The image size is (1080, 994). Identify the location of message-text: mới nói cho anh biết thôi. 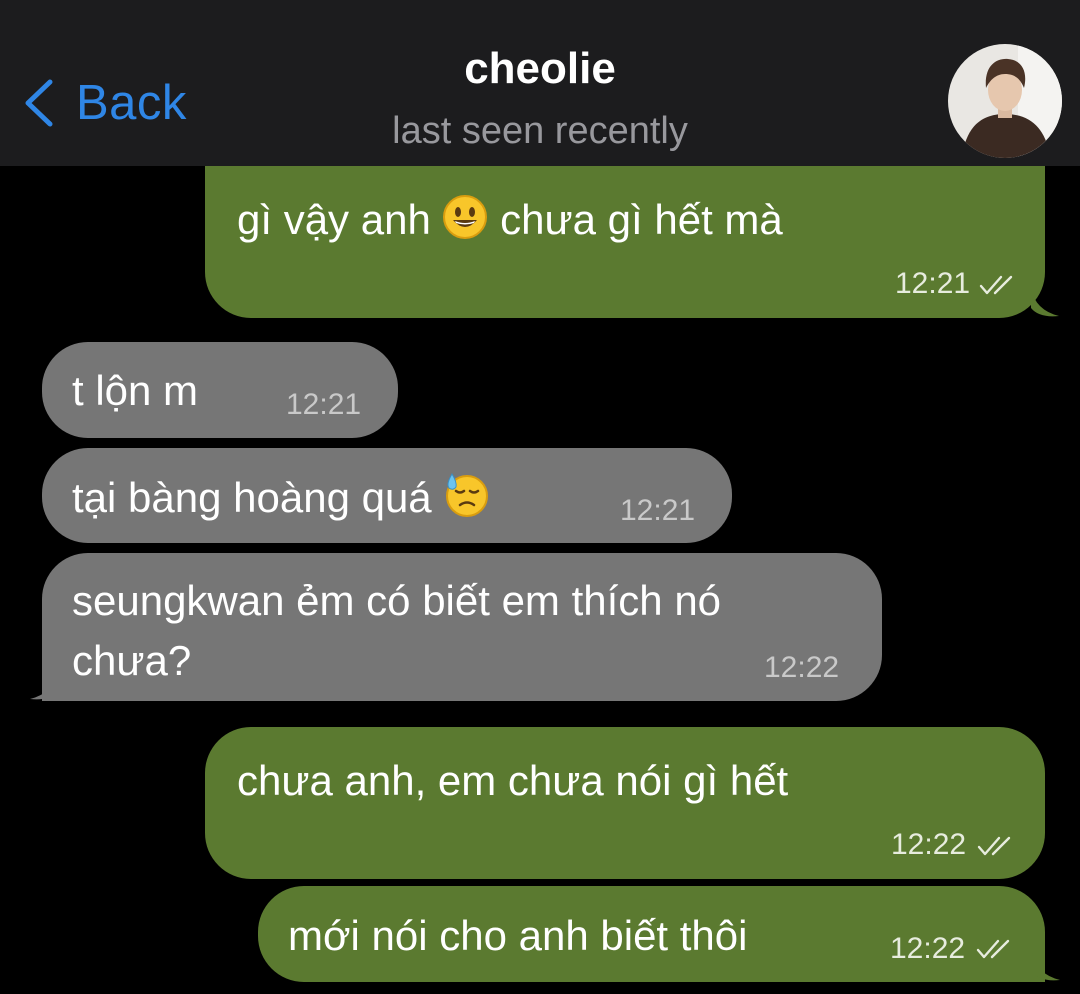
(518, 935).